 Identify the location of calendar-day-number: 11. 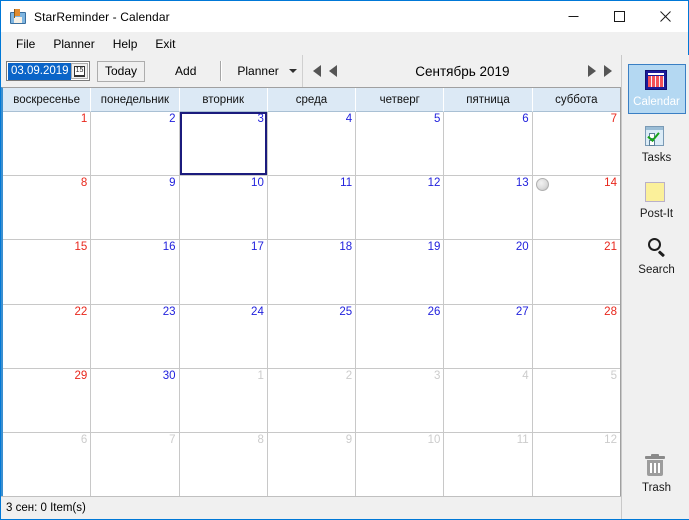
(522, 439).